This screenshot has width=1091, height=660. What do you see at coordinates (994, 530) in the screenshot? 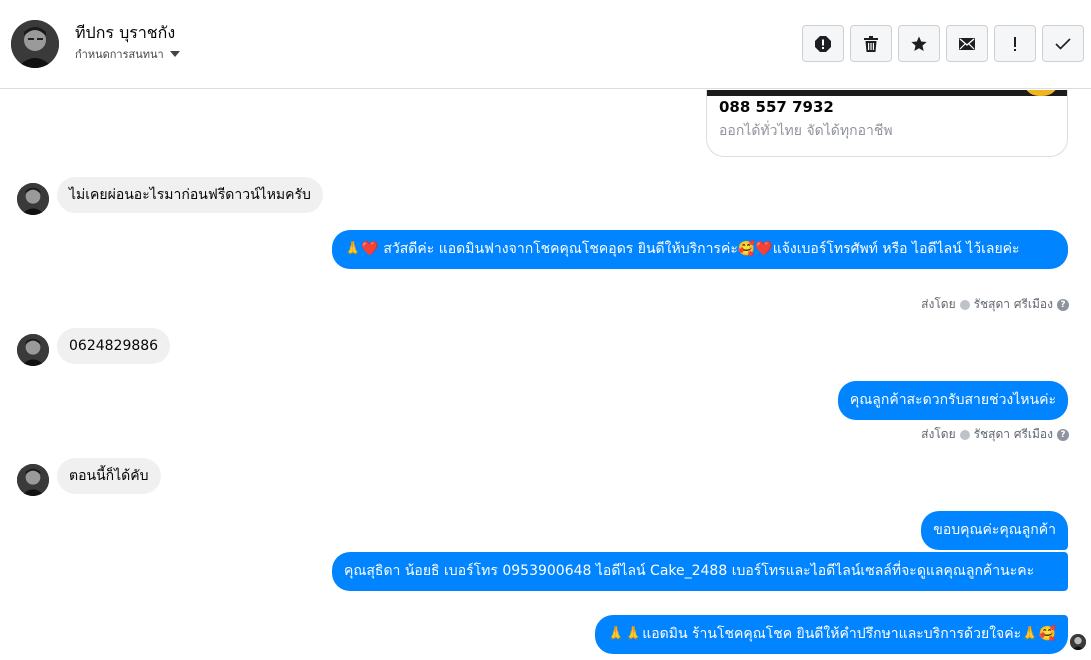
I see `message-outgoing: ขอบคุณค่ะคุณลูกค้า` at bounding box center [994, 530].